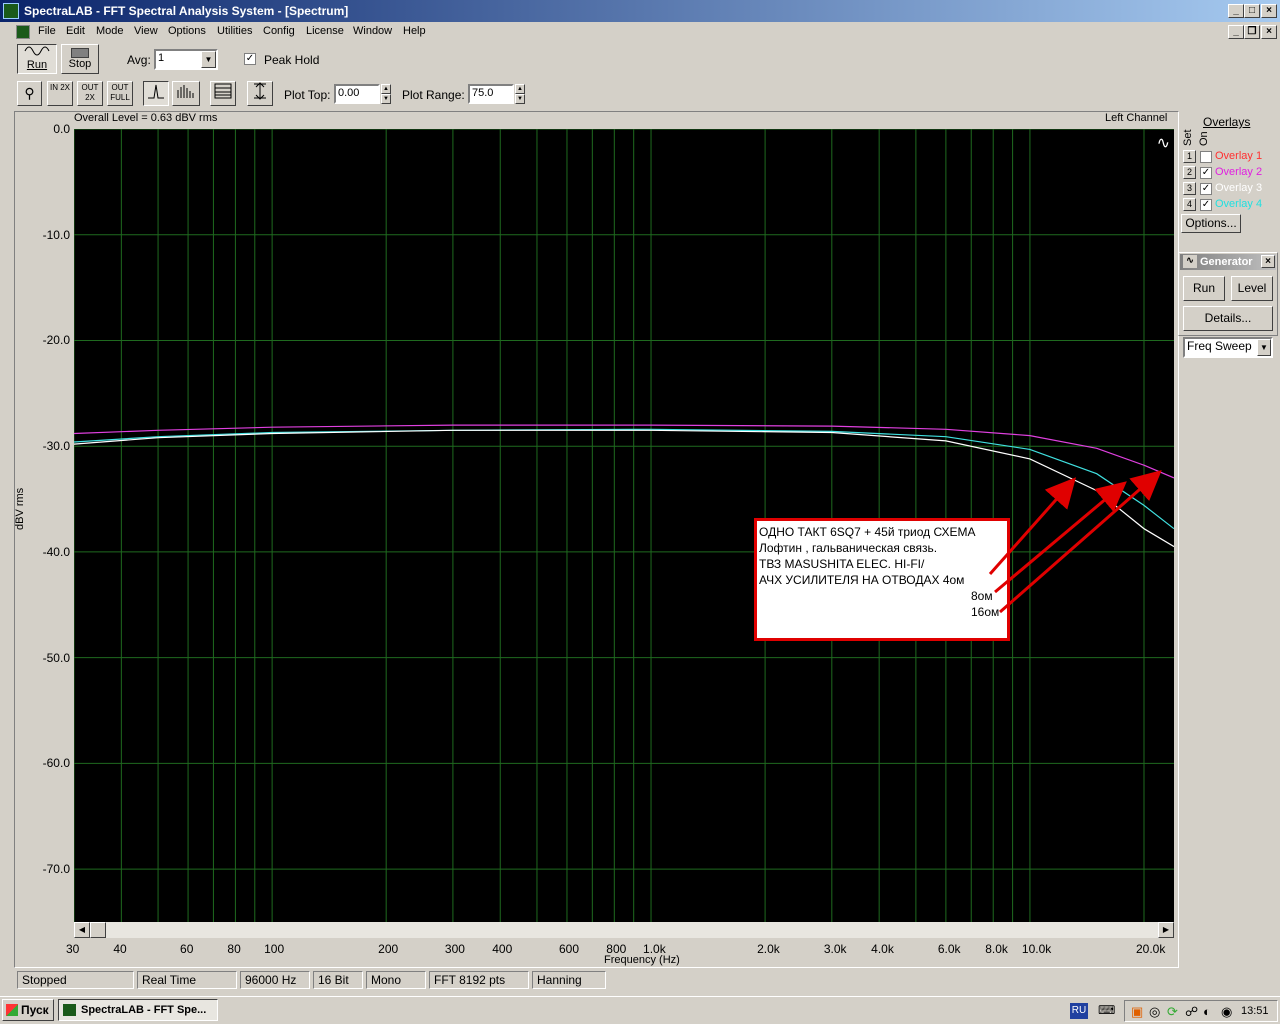 The width and height of the screenshot is (1280, 1024). I want to click on plot-top-label: Plot Top:, so click(307, 95).